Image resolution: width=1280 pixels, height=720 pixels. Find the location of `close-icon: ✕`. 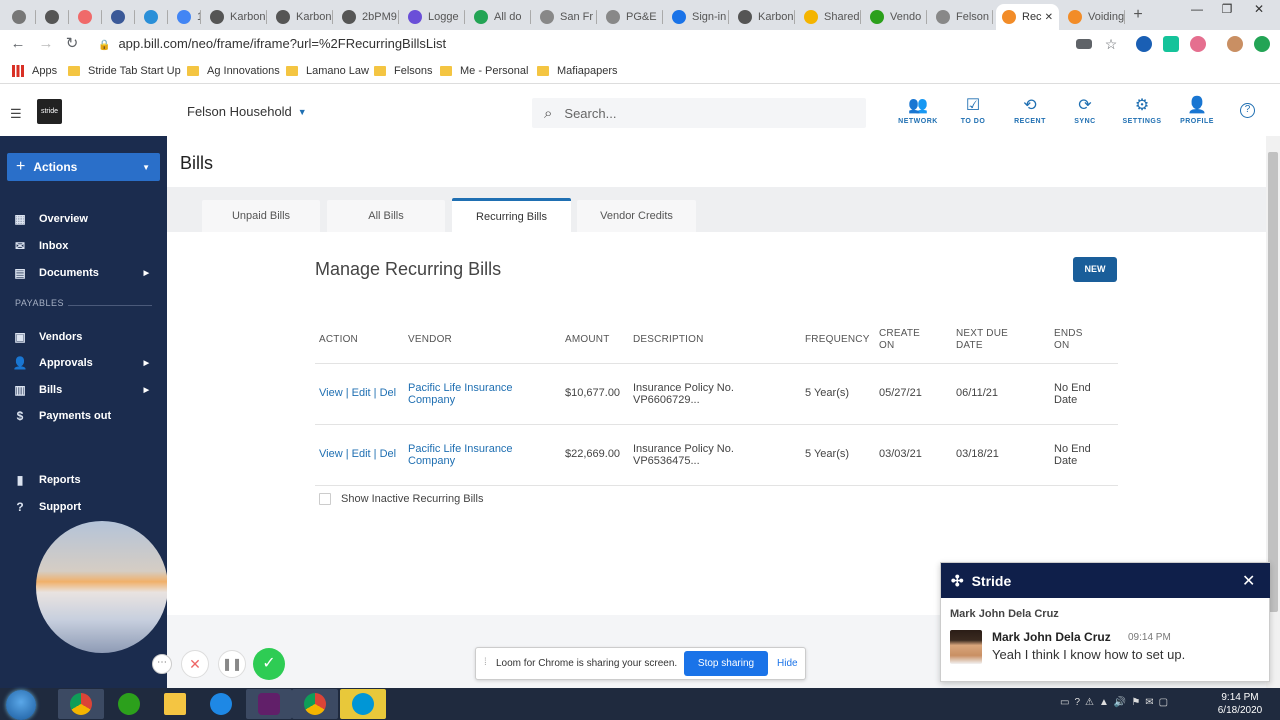

close-icon: ✕ is located at coordinates (1248, 581).